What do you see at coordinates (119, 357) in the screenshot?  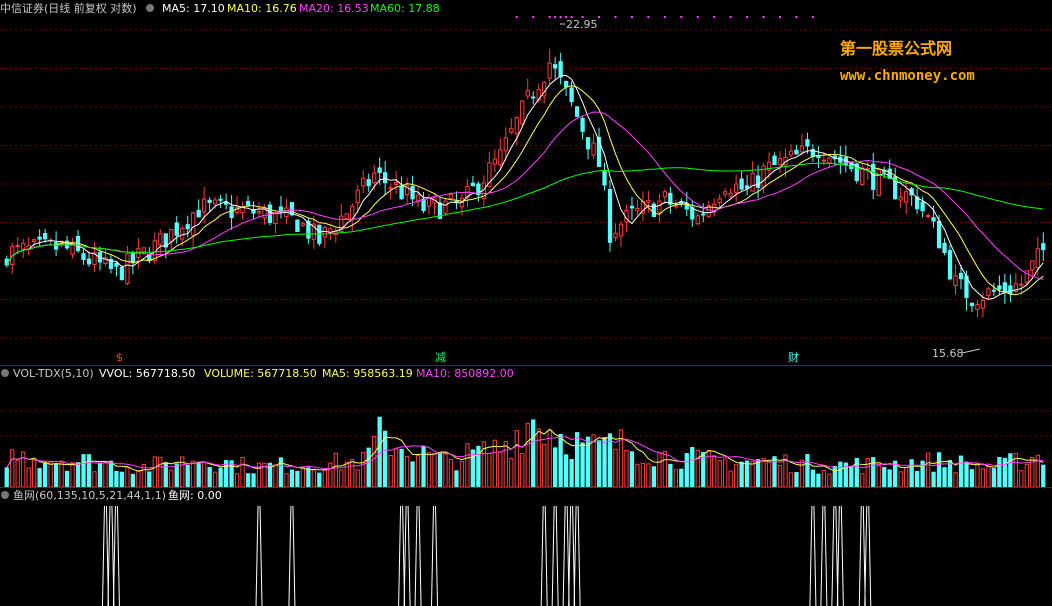 I see `event-marker-dividend: $` at bounding box center [119, 357].